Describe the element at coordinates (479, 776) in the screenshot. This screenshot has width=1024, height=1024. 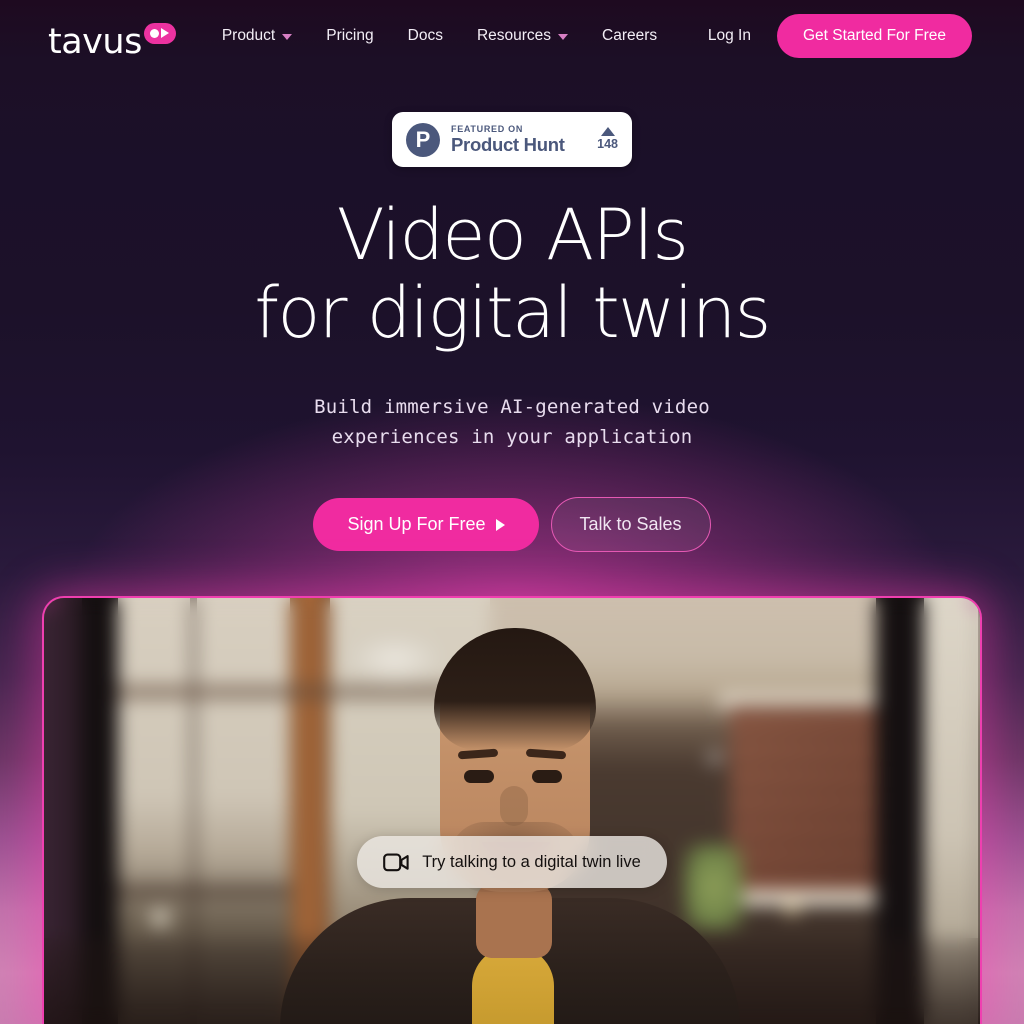
I see `person-eye-left` at that location.